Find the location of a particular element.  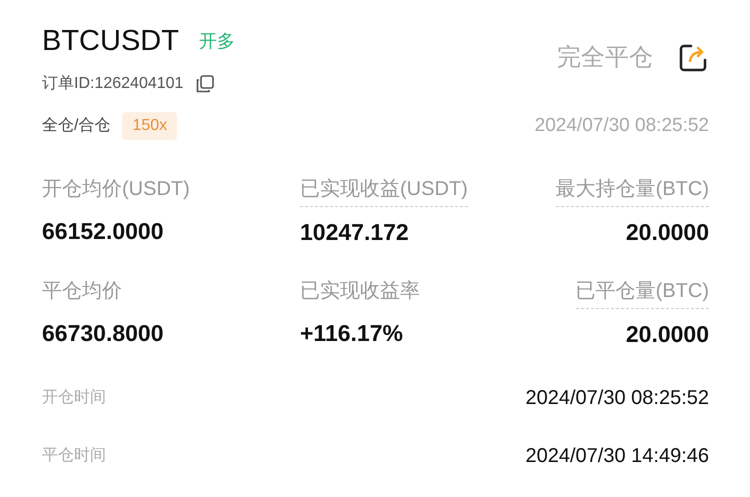

close-all-button: 完全平仓 is located at coordinates (605, 58).